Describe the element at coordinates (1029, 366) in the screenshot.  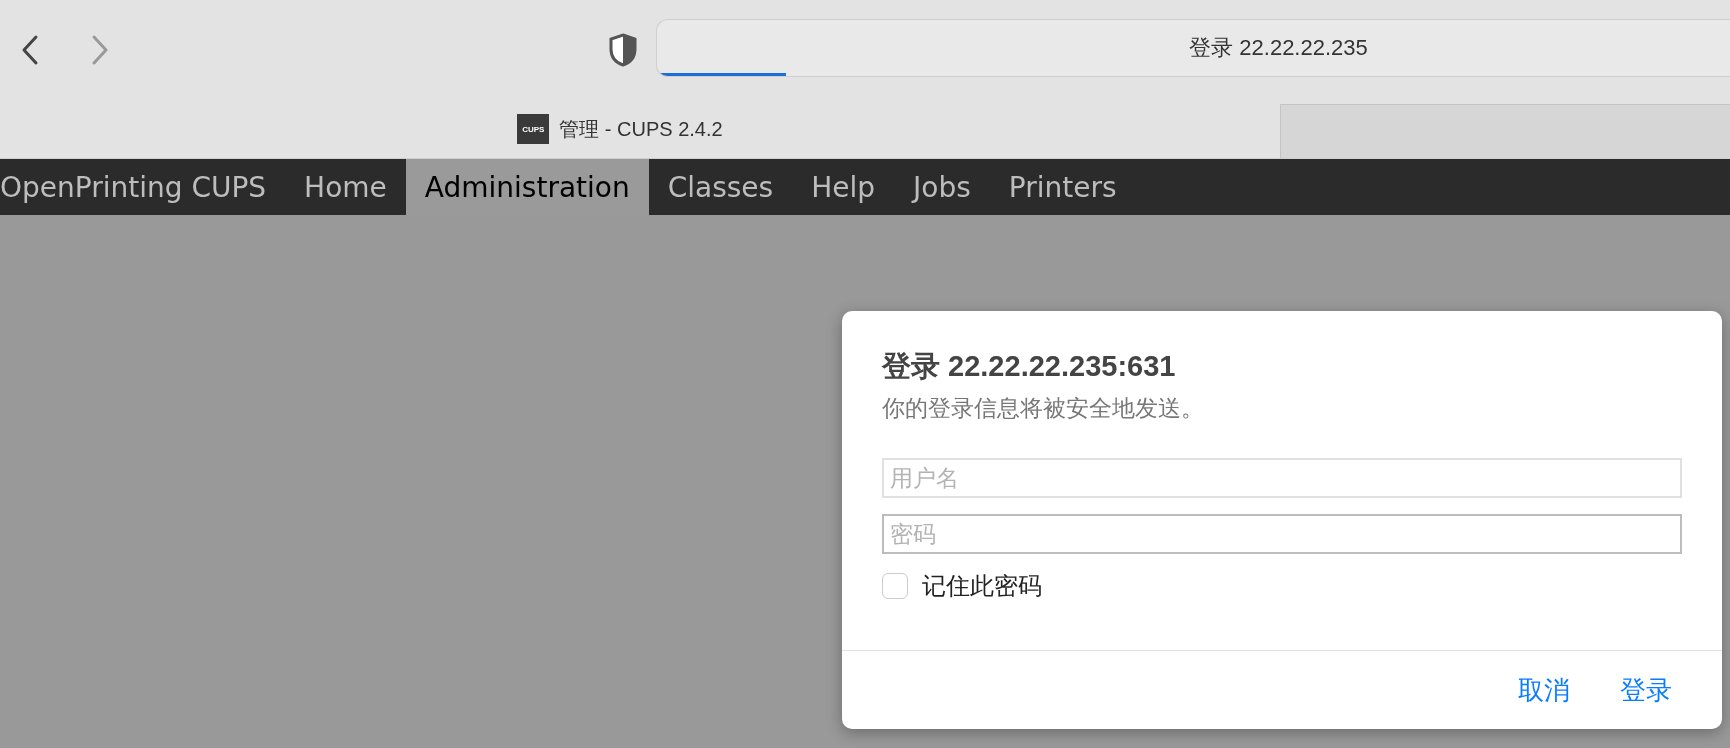
I see `dialog-title: 登录 22.22.22.235:631` at that location.